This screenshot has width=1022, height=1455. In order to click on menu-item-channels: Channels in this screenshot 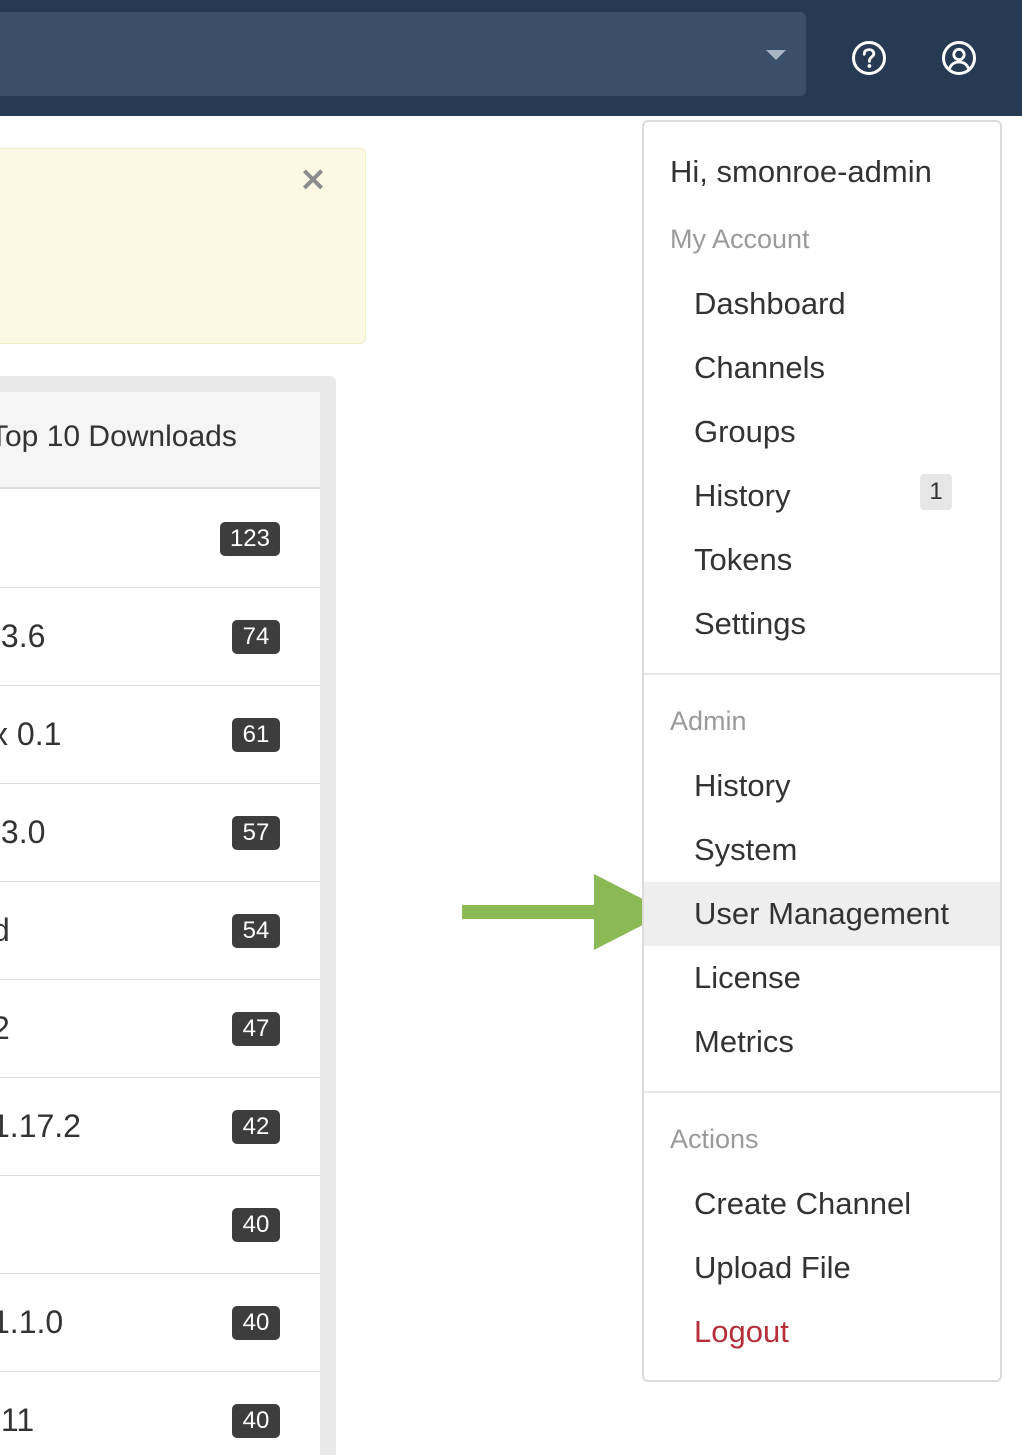, I will do `click(822, 368)`.